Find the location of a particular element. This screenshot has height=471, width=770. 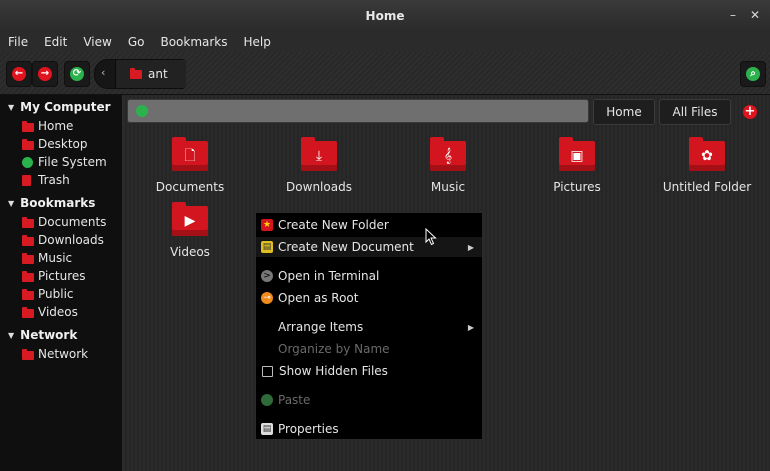

new-document-icon: ▤ is located at coordinates (267, 247).